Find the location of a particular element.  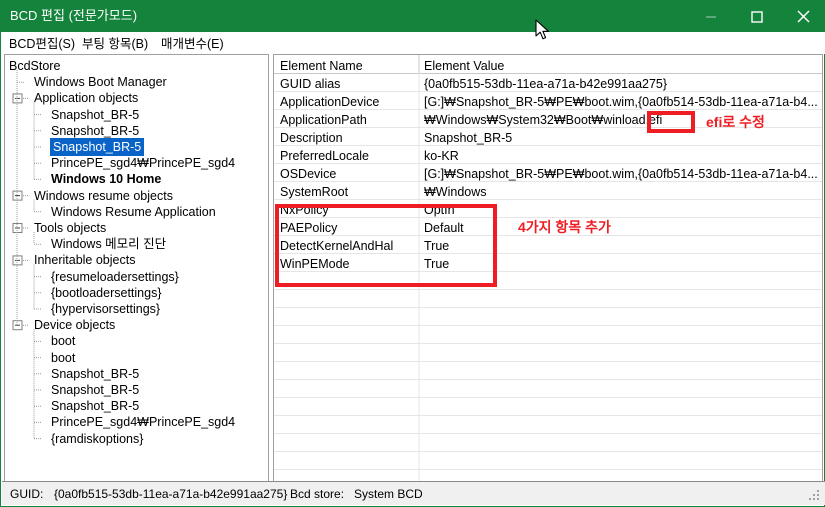

tree-node: {hypervisorsettings} is located at coordinates (105, 309).